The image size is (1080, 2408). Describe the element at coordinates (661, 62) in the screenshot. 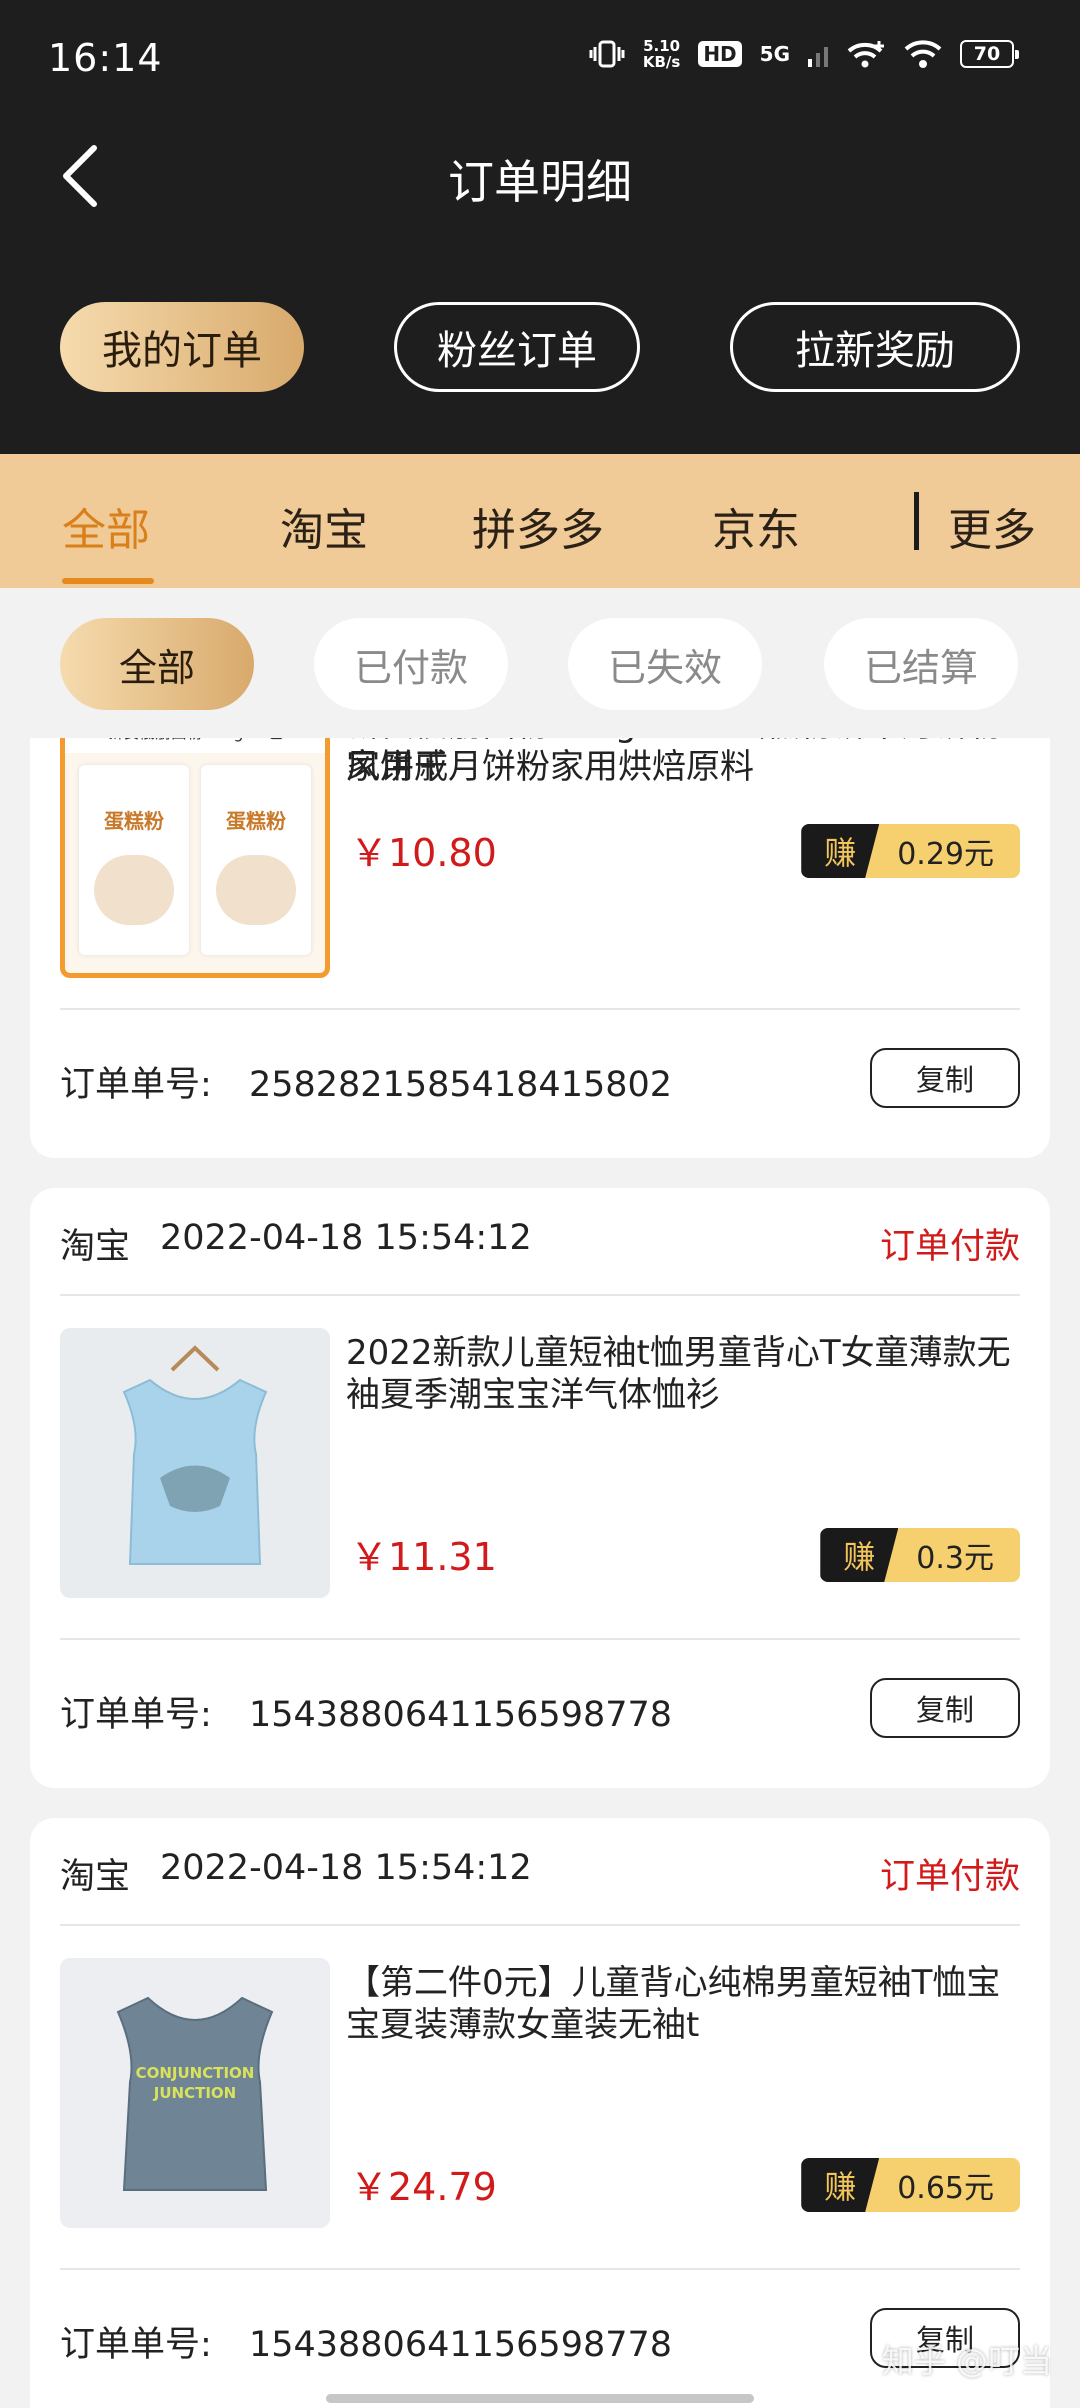

I see `speed-unit: KB/s` at that location.